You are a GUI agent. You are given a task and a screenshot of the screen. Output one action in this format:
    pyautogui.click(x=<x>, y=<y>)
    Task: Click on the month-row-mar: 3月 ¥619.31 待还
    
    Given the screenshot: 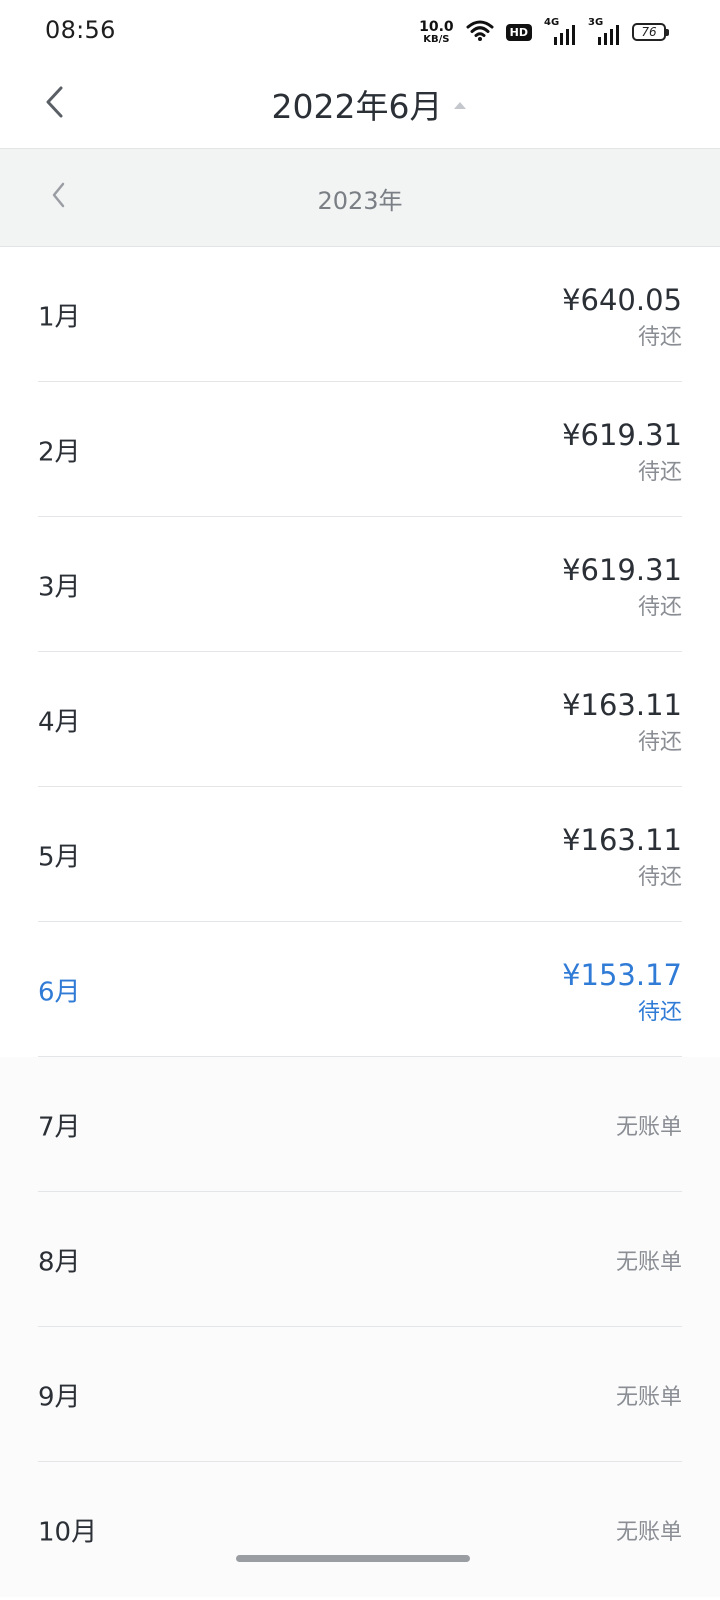 What is the action you would take?
    pyautogui.click(x=360, y=584)
    